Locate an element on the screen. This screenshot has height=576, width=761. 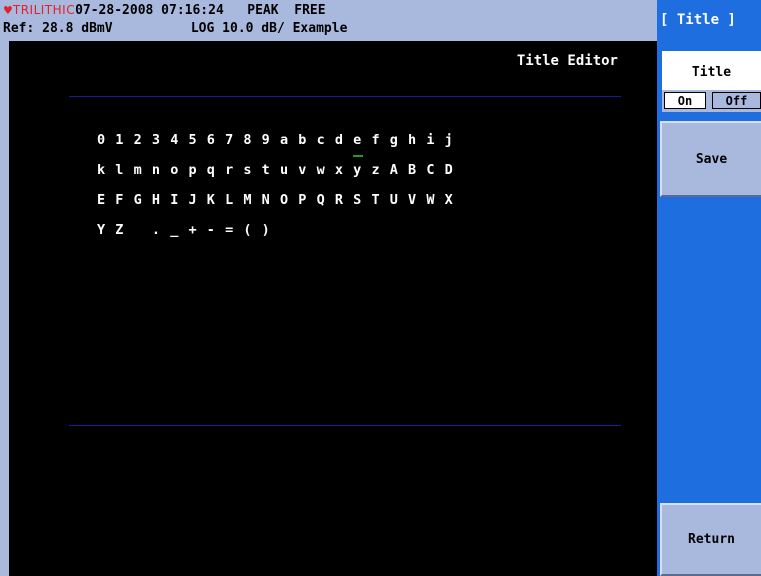
character-key: K is located at coordinates (216, 200).